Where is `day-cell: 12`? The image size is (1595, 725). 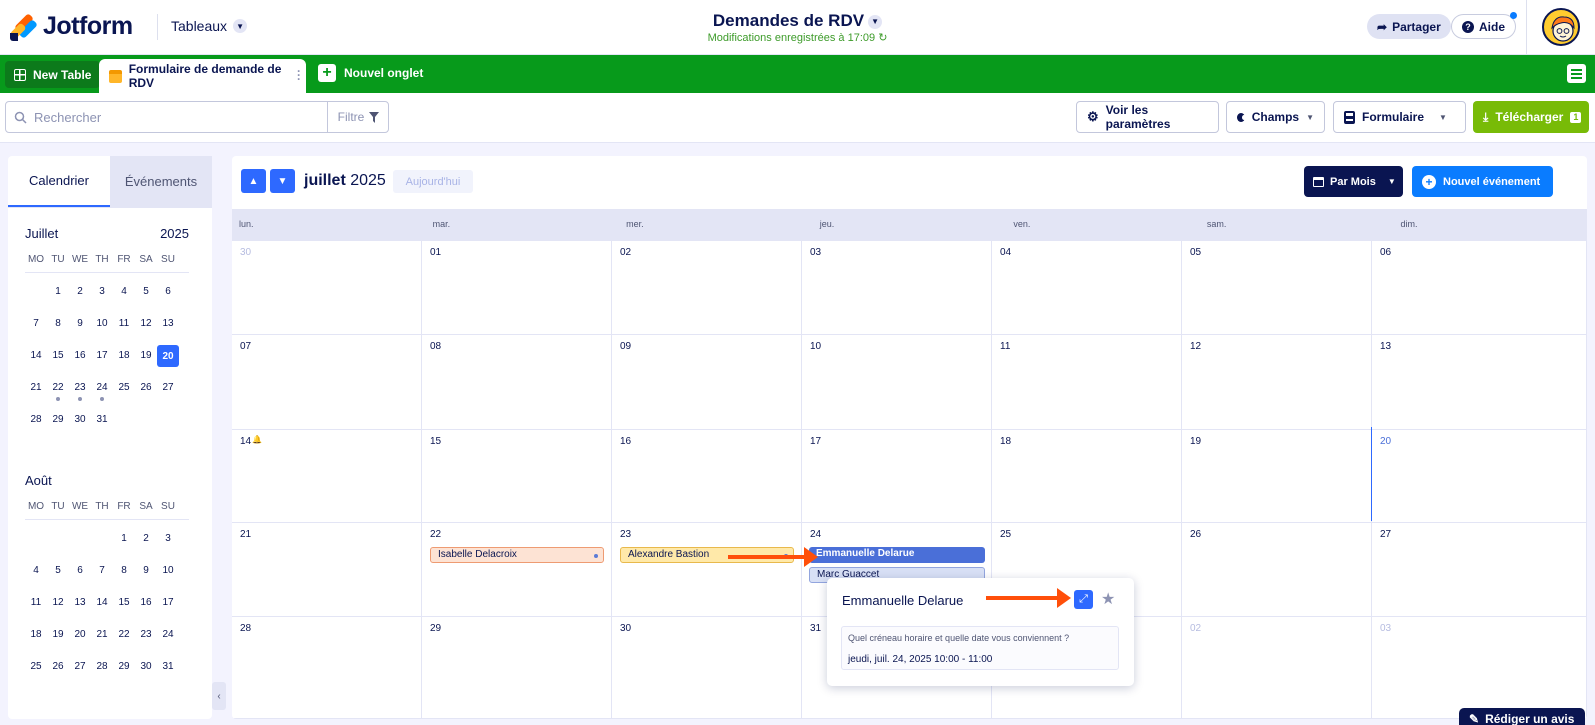
day-cell: 12 is located at coordinates (1277, 382).